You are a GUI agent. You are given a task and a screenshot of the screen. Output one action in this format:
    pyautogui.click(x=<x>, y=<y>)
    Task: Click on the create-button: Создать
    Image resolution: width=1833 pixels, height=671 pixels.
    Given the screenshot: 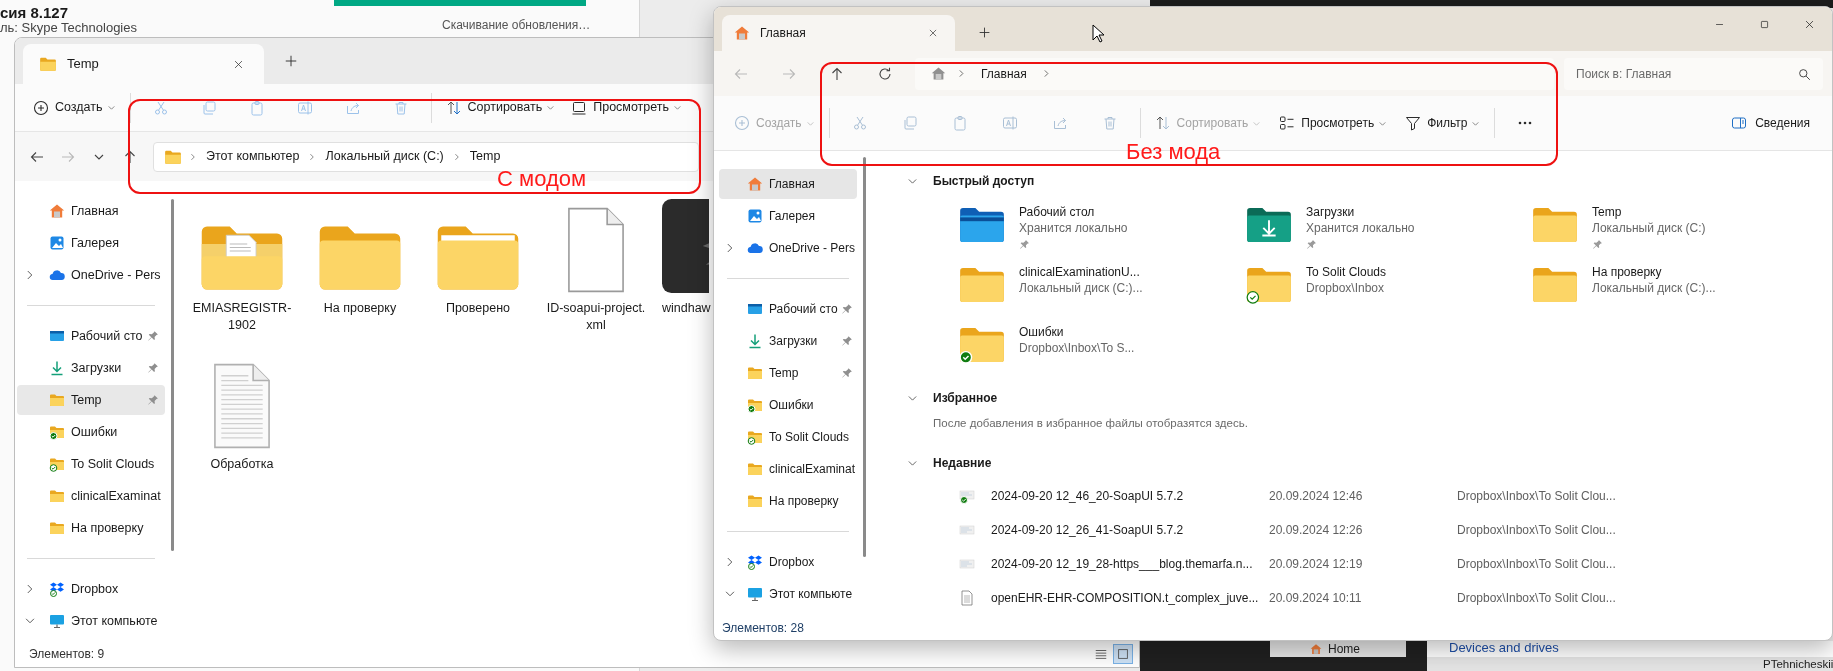 What is the action you would take?
    pyautogui.click(x=74, y=107)
    